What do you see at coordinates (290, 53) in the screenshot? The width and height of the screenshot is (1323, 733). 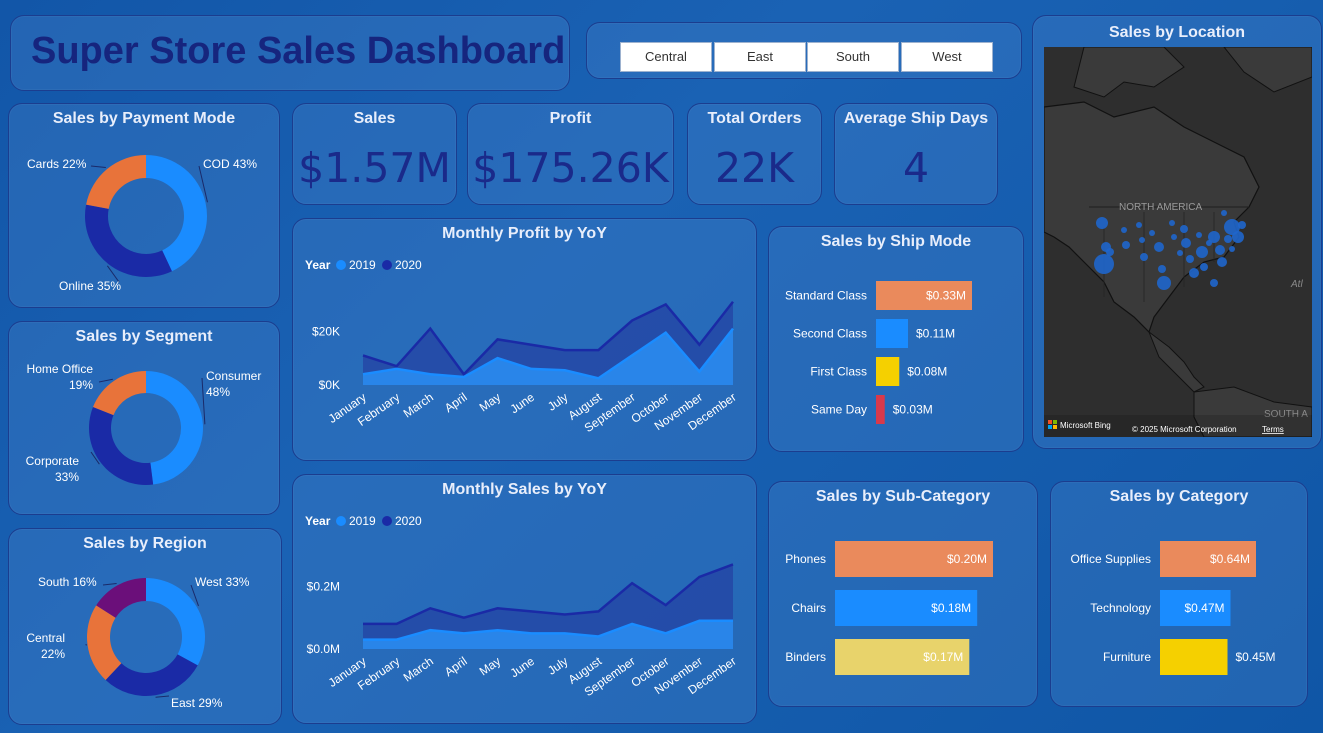 I see `dashboard-title-card: Super Store Sales Dashboard` at bounding box center [290, 53].